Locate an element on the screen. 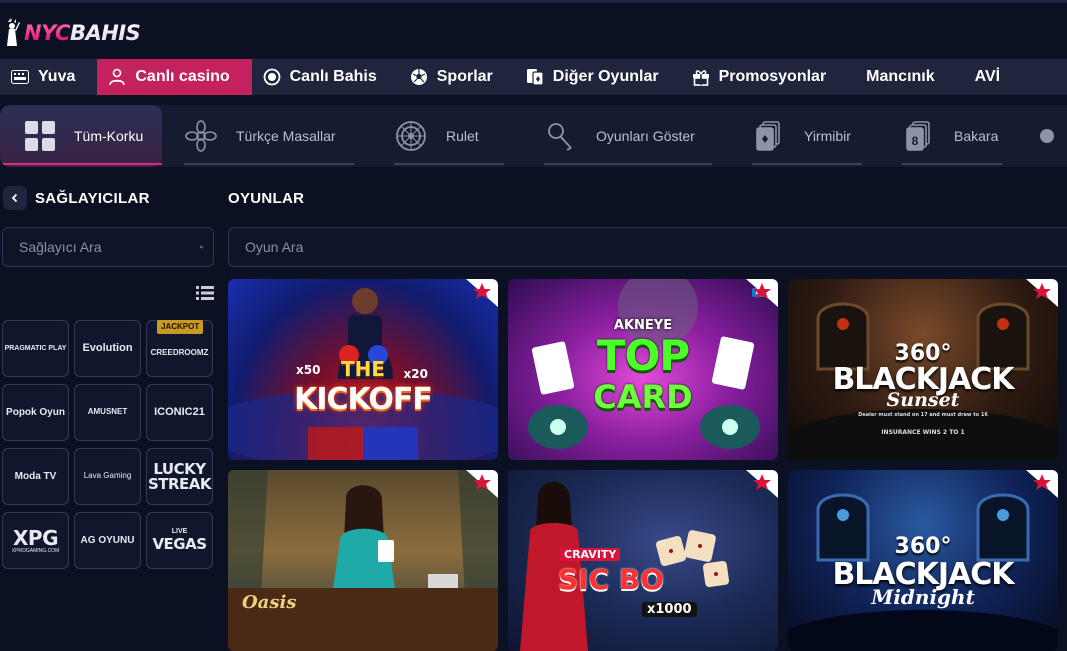 Image resolution: width=1067 pixels, height=651 pixels. nav-item-sporlar: Sporlar is located at coordinates (457, 77).